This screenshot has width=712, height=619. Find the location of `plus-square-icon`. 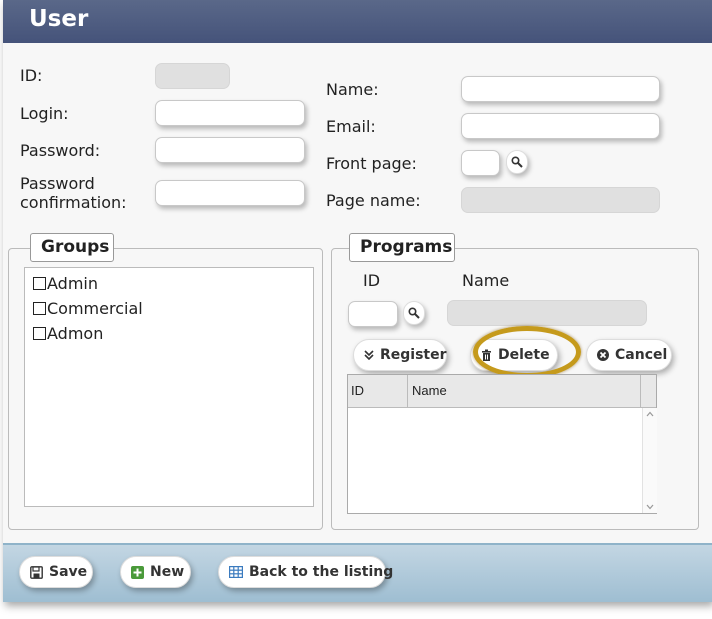

plus-square-icon is located at coordinates (137, 572).